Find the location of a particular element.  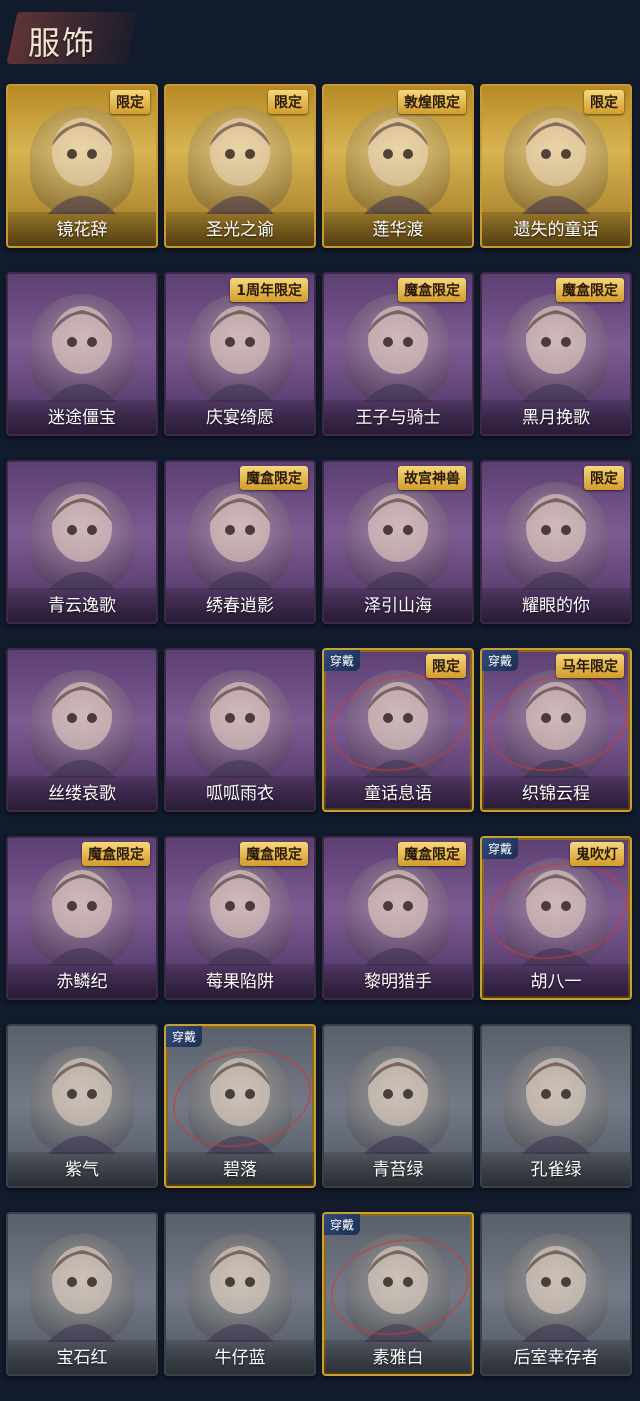

costume-name: 丝缕哀歌 is located at coordinates (82, 794).